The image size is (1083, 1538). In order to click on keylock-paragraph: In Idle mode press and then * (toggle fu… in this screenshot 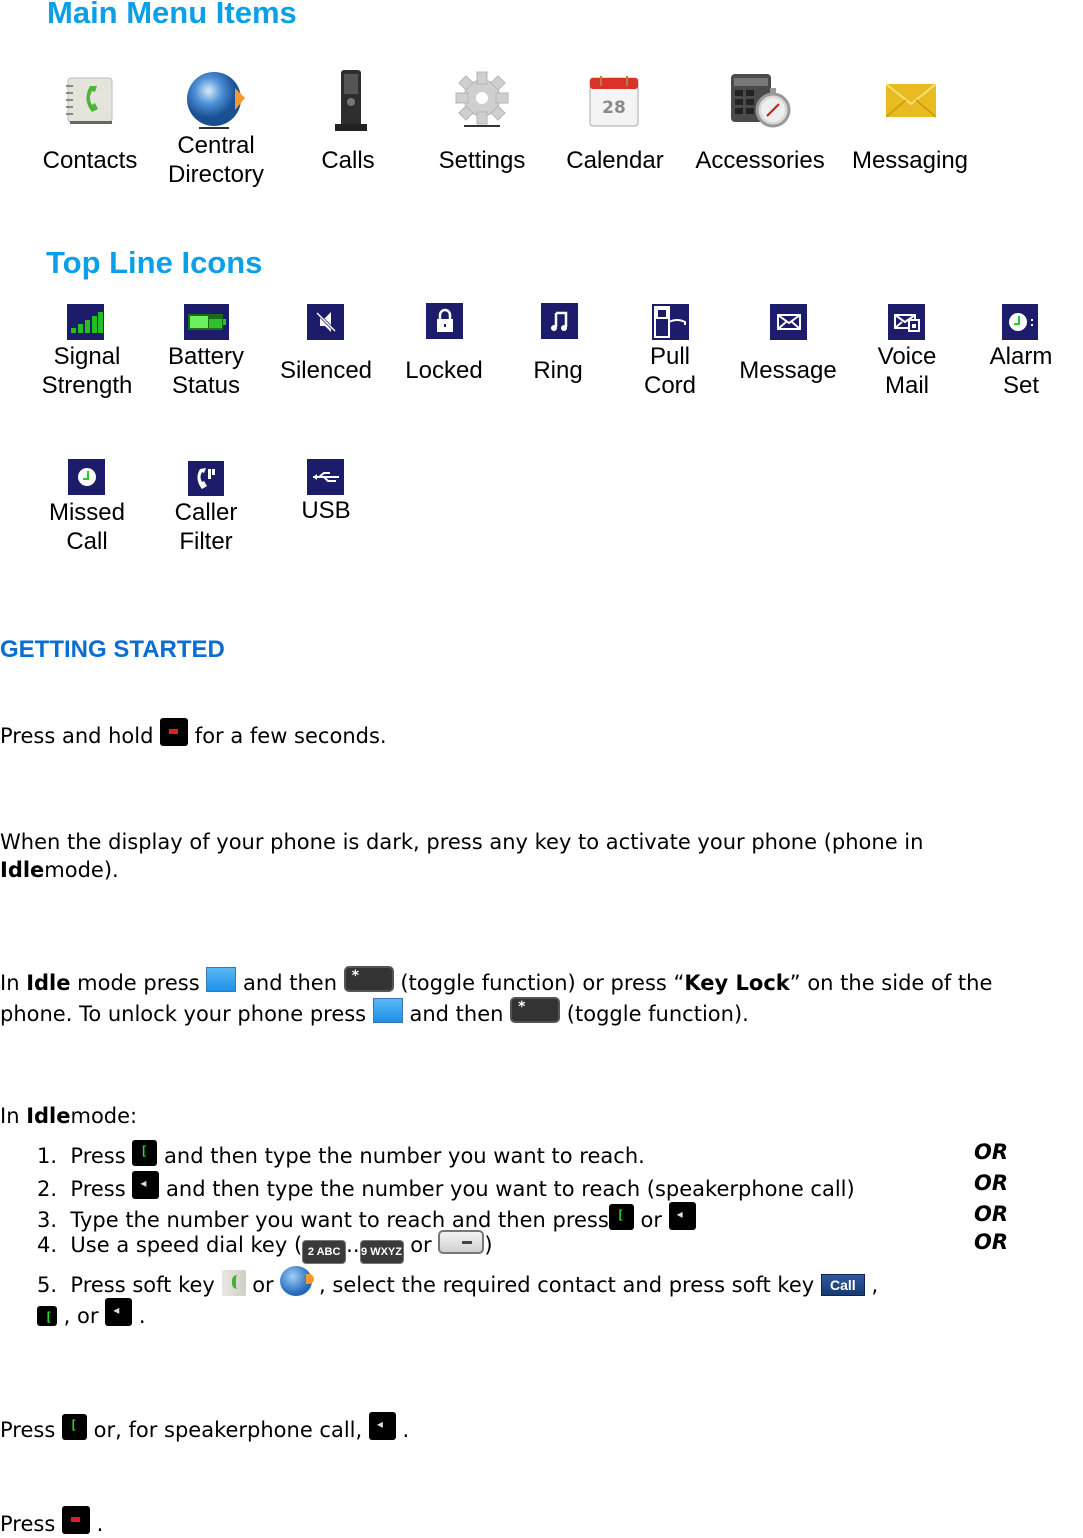, I will do `click(496, 997)`.